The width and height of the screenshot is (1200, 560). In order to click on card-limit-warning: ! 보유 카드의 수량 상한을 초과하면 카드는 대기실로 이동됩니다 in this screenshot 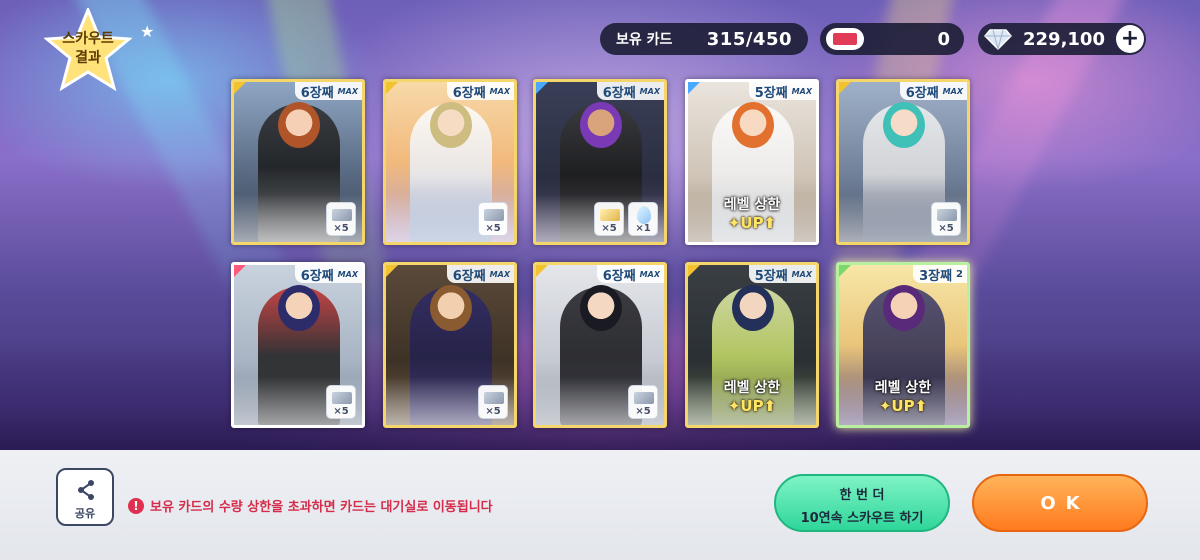, I will do `click(310, 505)`.